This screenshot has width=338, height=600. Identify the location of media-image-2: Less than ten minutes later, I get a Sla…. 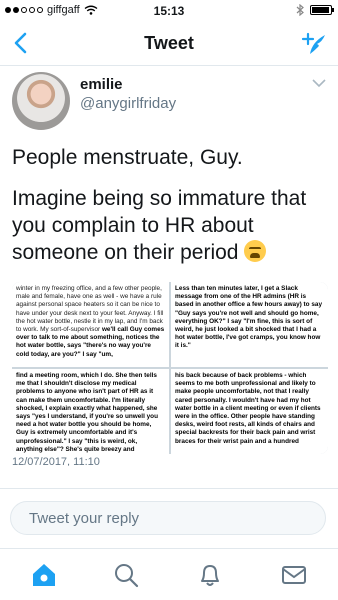
(249, 324).